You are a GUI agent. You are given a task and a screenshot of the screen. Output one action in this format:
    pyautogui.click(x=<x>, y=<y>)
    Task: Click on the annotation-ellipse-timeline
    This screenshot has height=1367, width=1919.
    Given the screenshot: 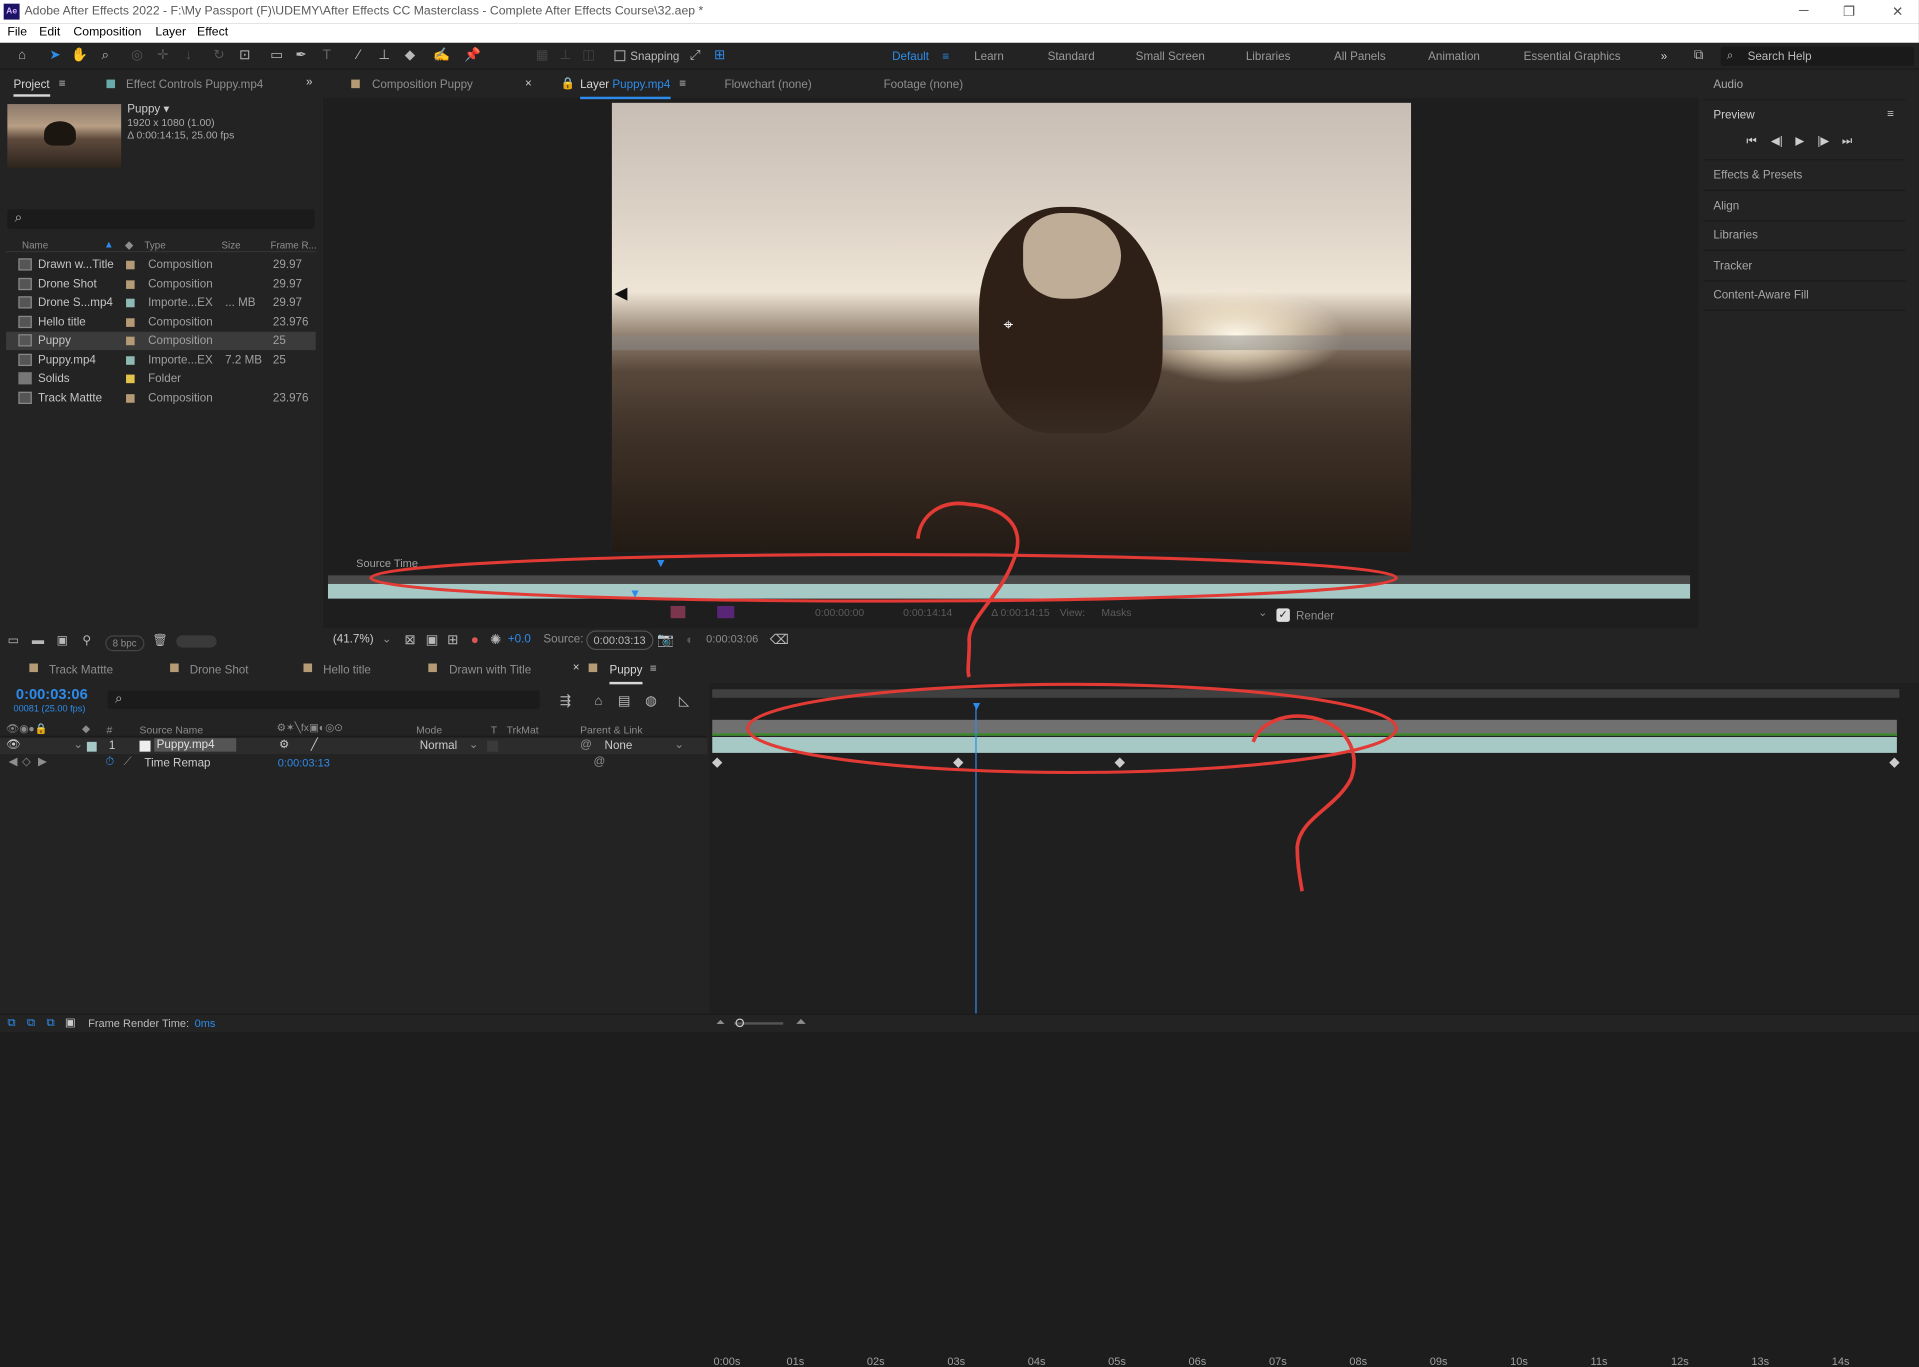 What is the action you would take?
    pyautogui.click(x=1072, y=728)
    